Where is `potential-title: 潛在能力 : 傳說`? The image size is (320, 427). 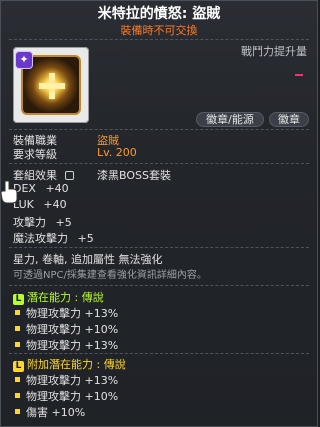
potential-title: 潛在能力 : 傳說 is located at coordinates (65, 297).